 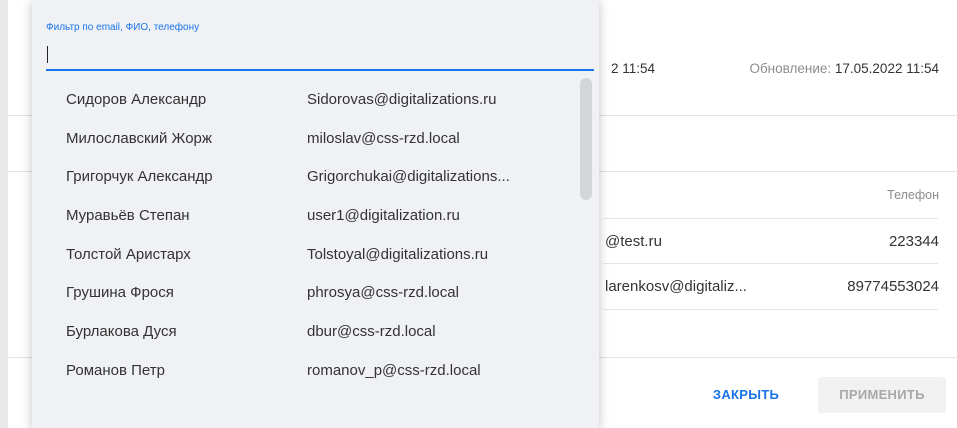 What do you see at coordinates (893, 286) in the screenshot?
I see `table-cell-phone: 89774553024` at bounding box center [893, 286].